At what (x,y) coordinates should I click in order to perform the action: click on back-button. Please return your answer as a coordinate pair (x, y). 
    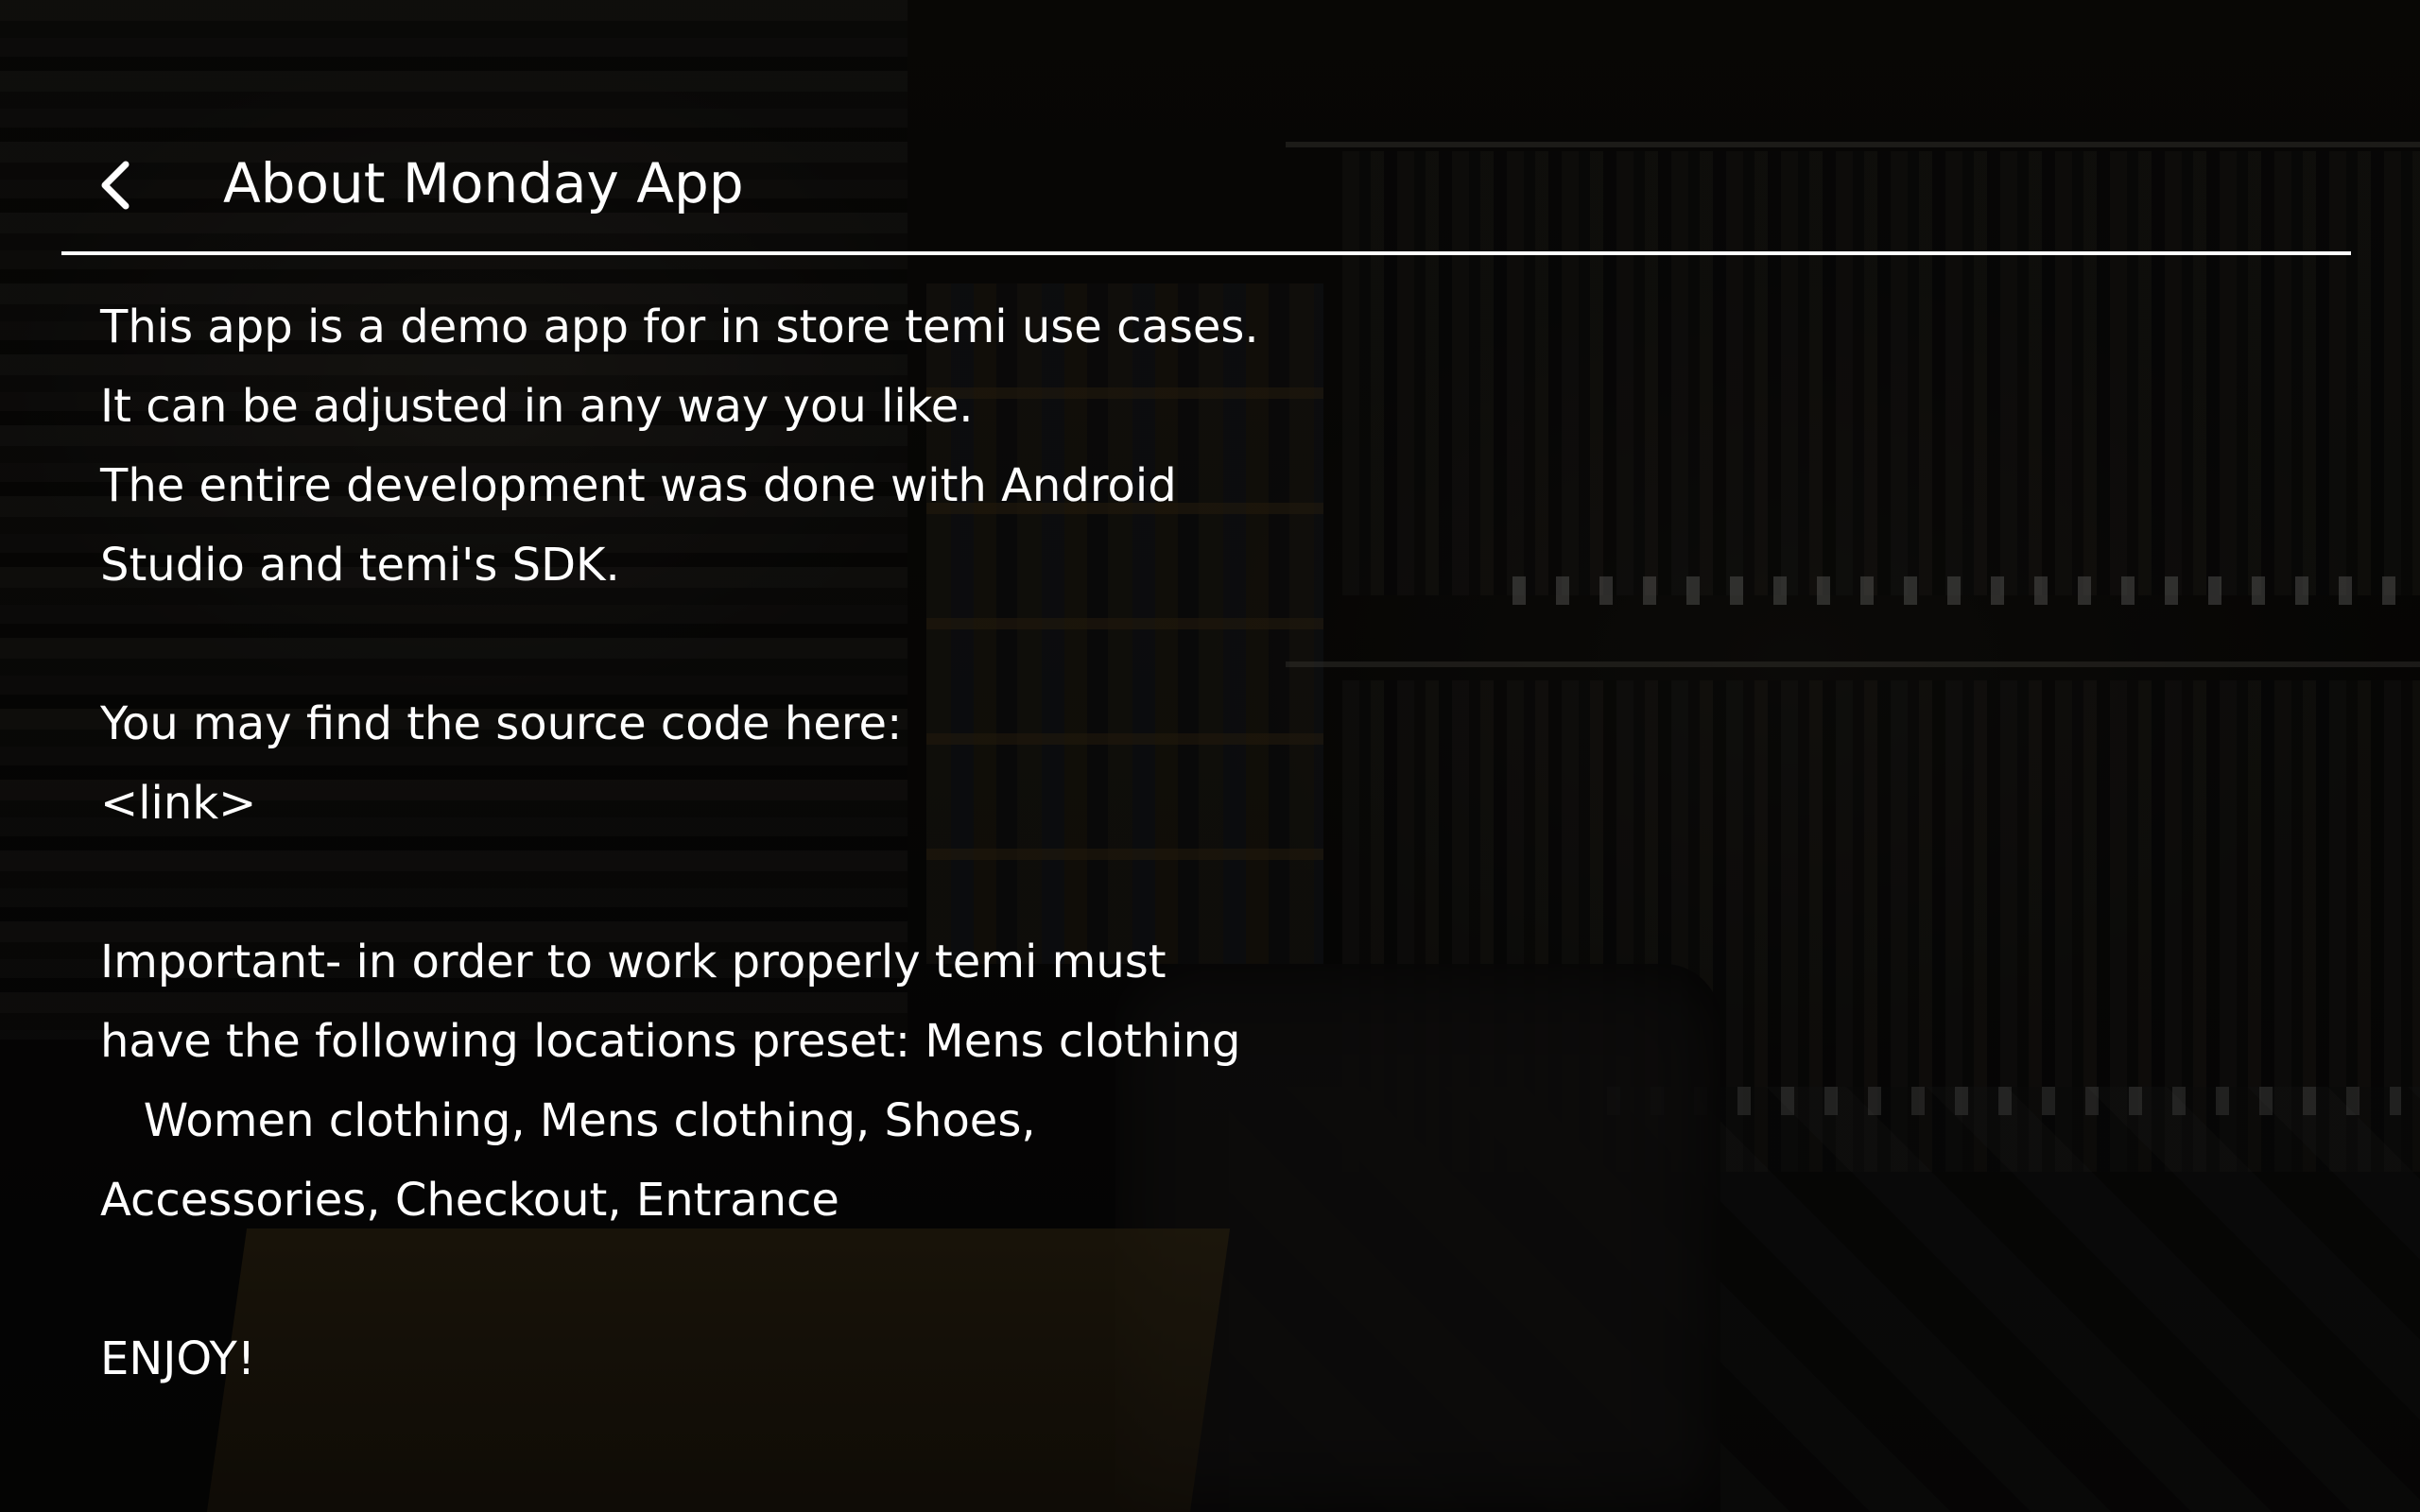
    Looking at the image, I should click on (115, 185).